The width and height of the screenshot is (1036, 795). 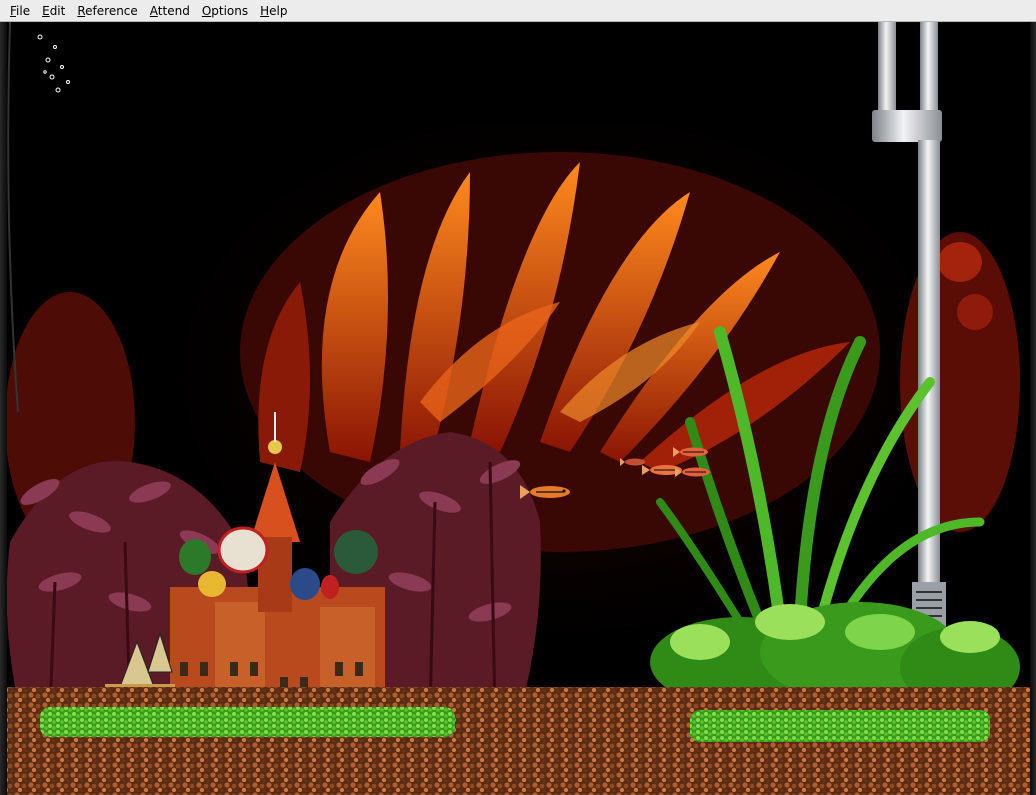 I want to click on menu-help-label: Help, so click(x=274, y=10).